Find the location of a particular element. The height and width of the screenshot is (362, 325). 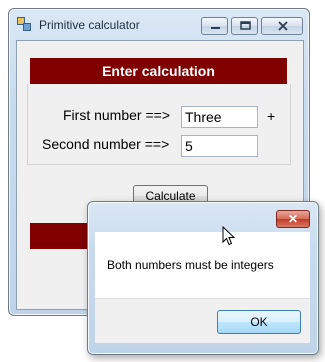

minimize-icon is located at coordinates (214, 26).